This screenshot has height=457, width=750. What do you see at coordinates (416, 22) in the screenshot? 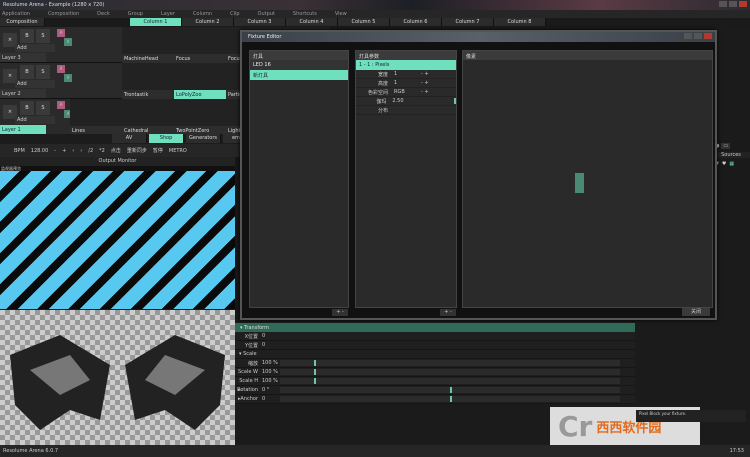
I see `column-tab: Column 6` at bounding box center [416, 22].